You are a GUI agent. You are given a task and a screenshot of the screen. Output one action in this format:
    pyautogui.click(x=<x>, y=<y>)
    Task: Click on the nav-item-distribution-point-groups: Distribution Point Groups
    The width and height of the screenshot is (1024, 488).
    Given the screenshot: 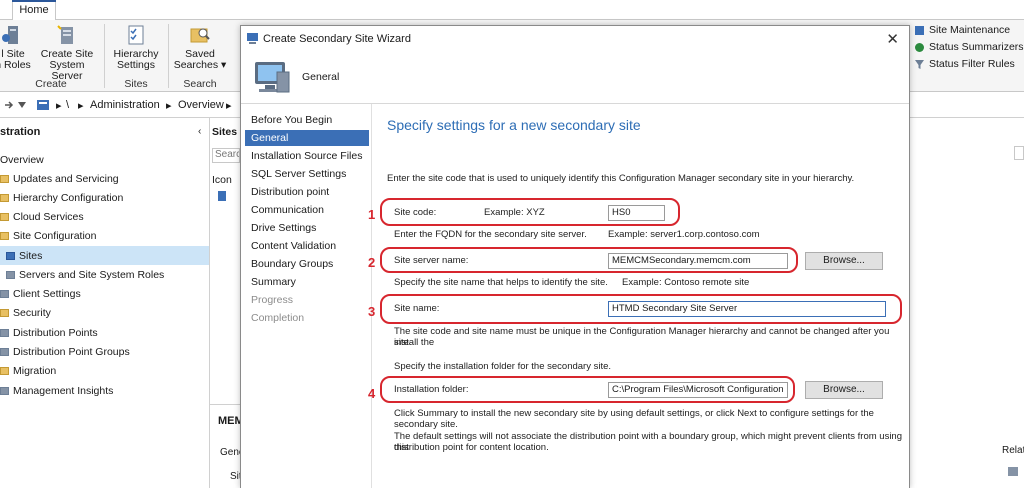 What is the action you would take?
    pyautogui.click(x=104, y=351)
    